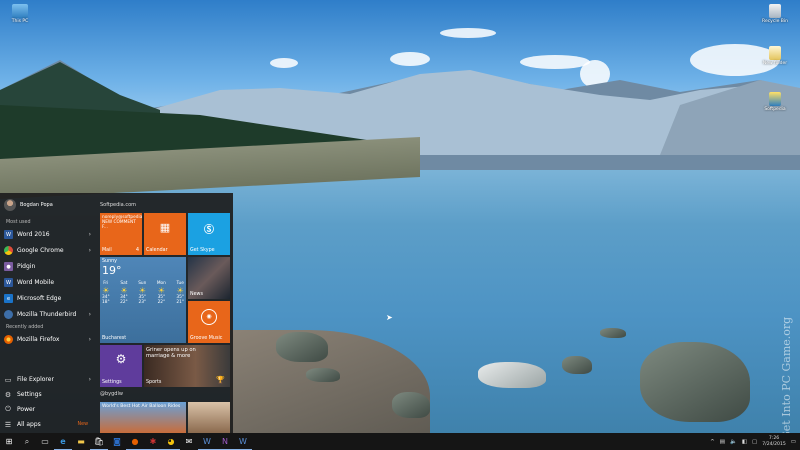 The image size is (800, 450). I want to click on computer-icon, so click(20, 11).